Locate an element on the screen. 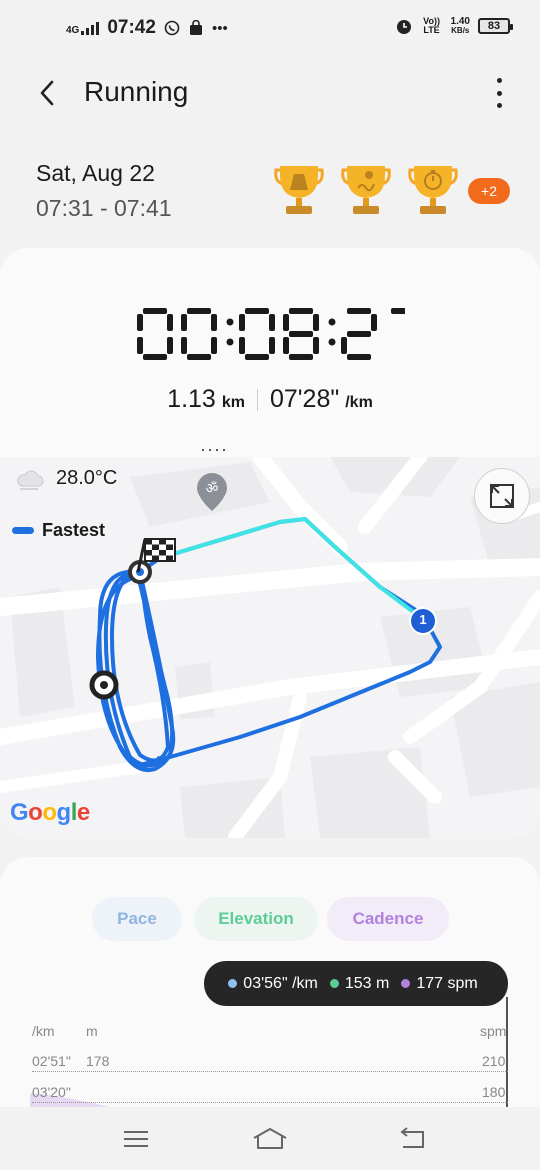 This screenshot has width=540, height=1170. expand-icon is located at coordinates (502, 496).